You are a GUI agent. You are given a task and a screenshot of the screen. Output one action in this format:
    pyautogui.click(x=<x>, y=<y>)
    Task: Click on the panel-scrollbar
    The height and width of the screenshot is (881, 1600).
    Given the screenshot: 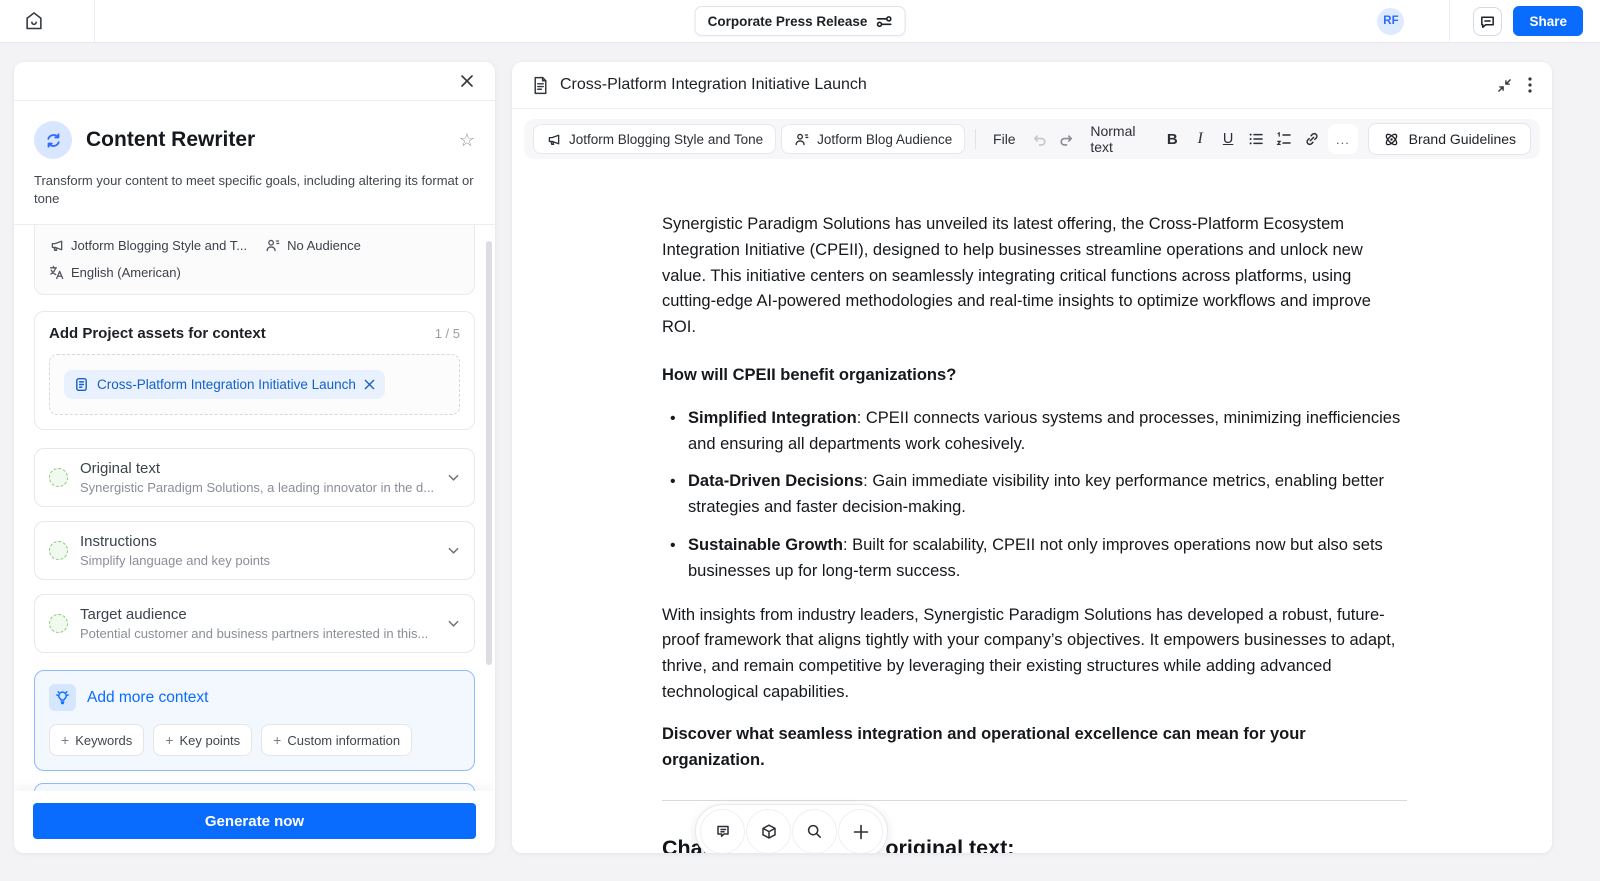 What is the action you would take?
    pyautogui.click(x=489, y=453)
    